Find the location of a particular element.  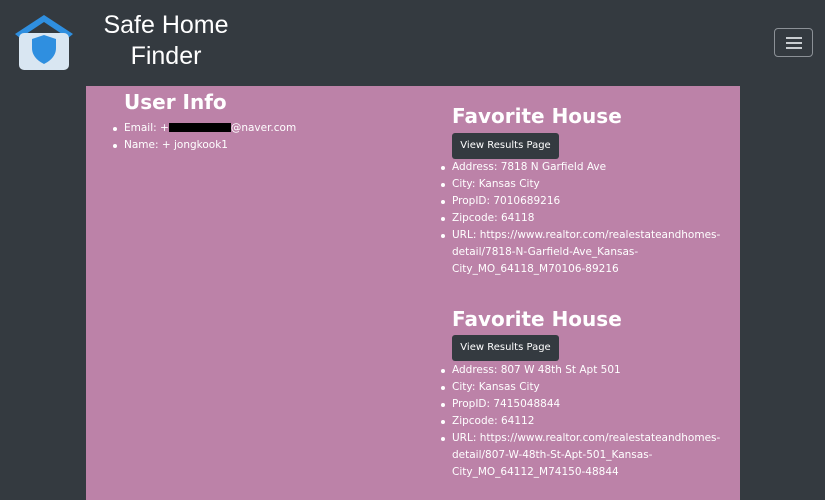

url-line: detail/807-W-48th-St-Apt-501_Kansas- is located at coordinates (552, 455).